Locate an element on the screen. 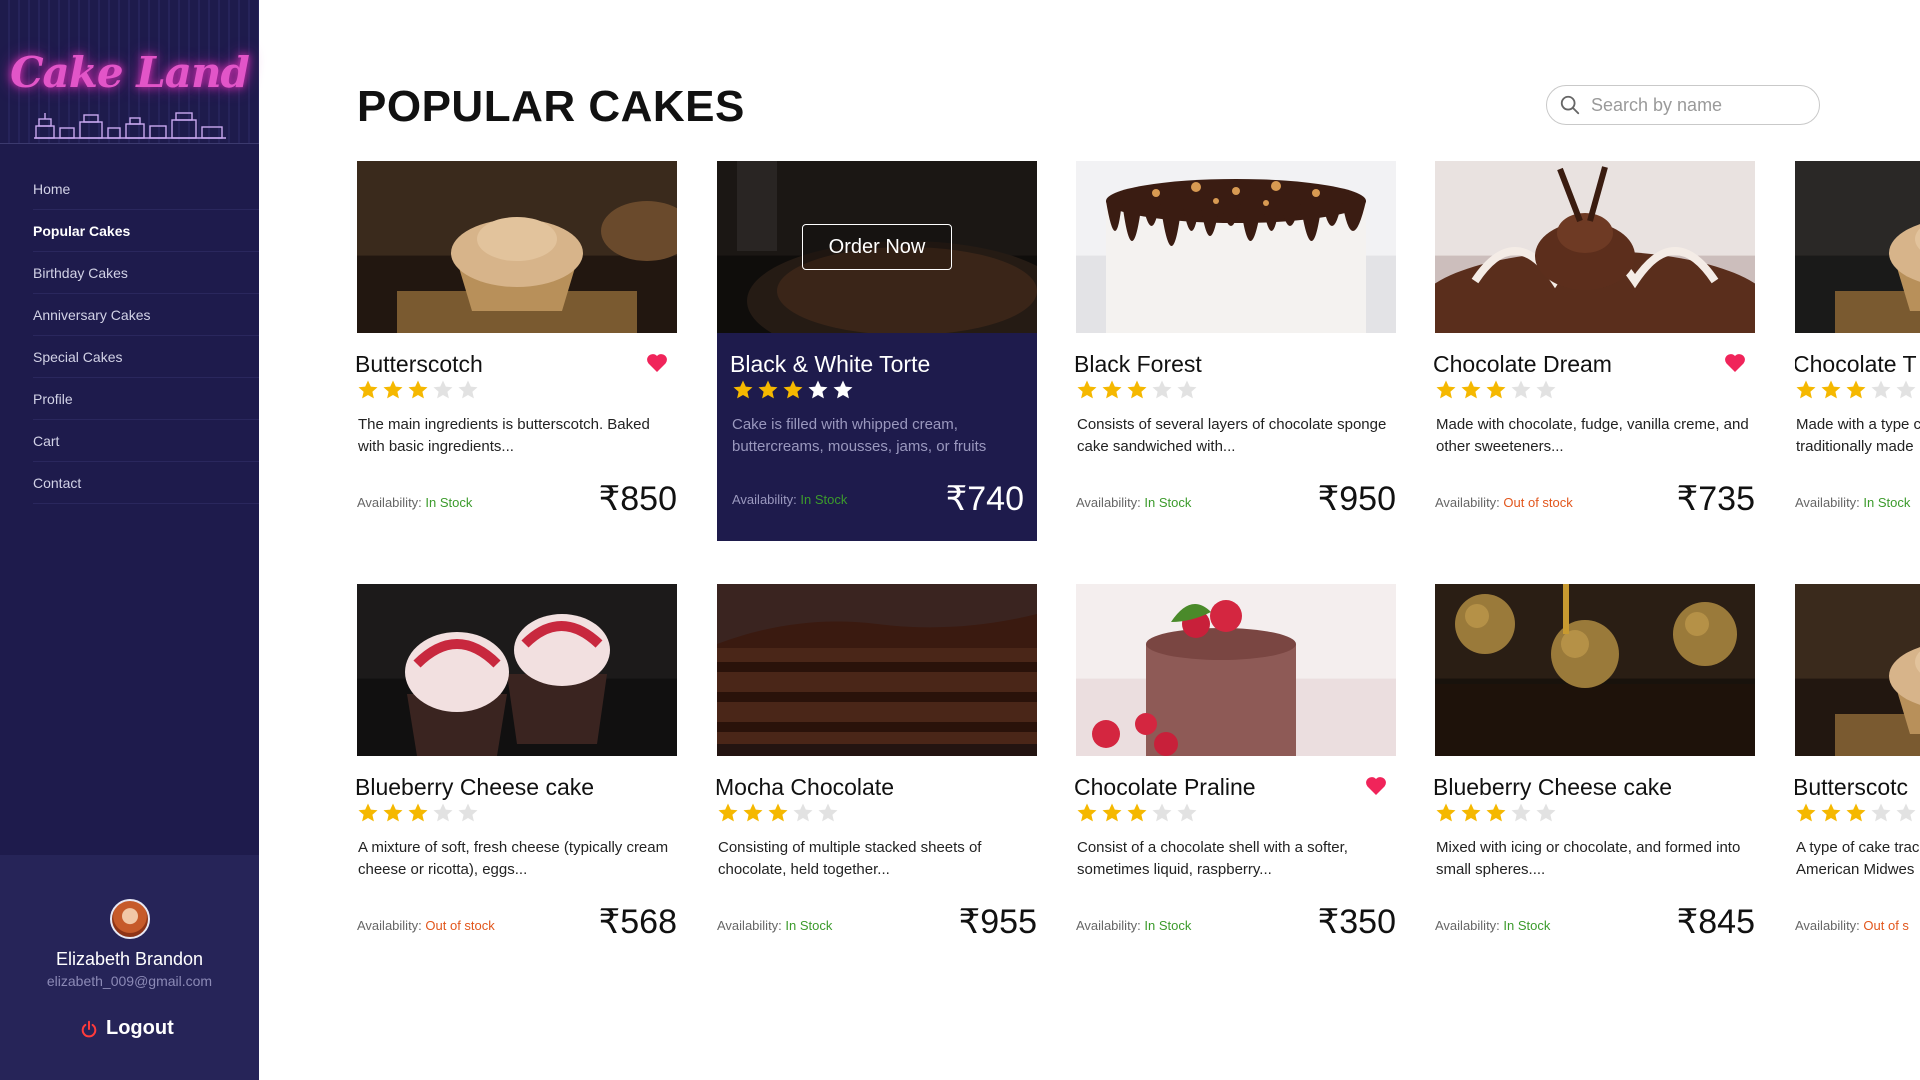 This screenshot has height=1080, width=1920. sidebar-item-special-cakes: Special Cakes is located at coordinates (146, 357).